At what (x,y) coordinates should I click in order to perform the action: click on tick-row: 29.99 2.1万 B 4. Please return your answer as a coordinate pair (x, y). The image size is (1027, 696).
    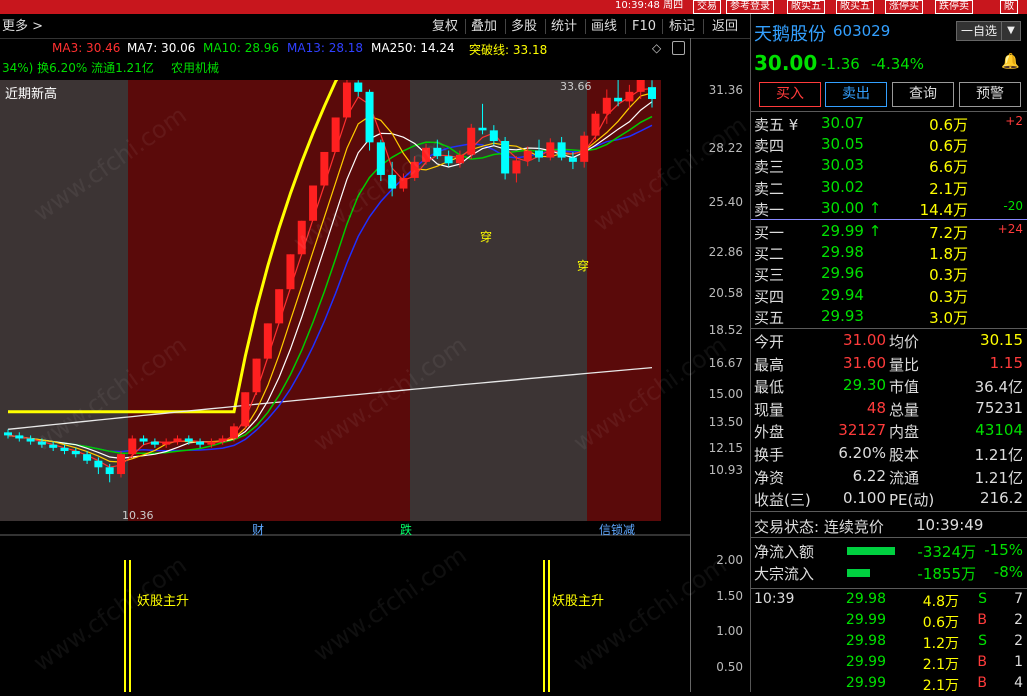
    Looking at the image, I should click on (889, 685).